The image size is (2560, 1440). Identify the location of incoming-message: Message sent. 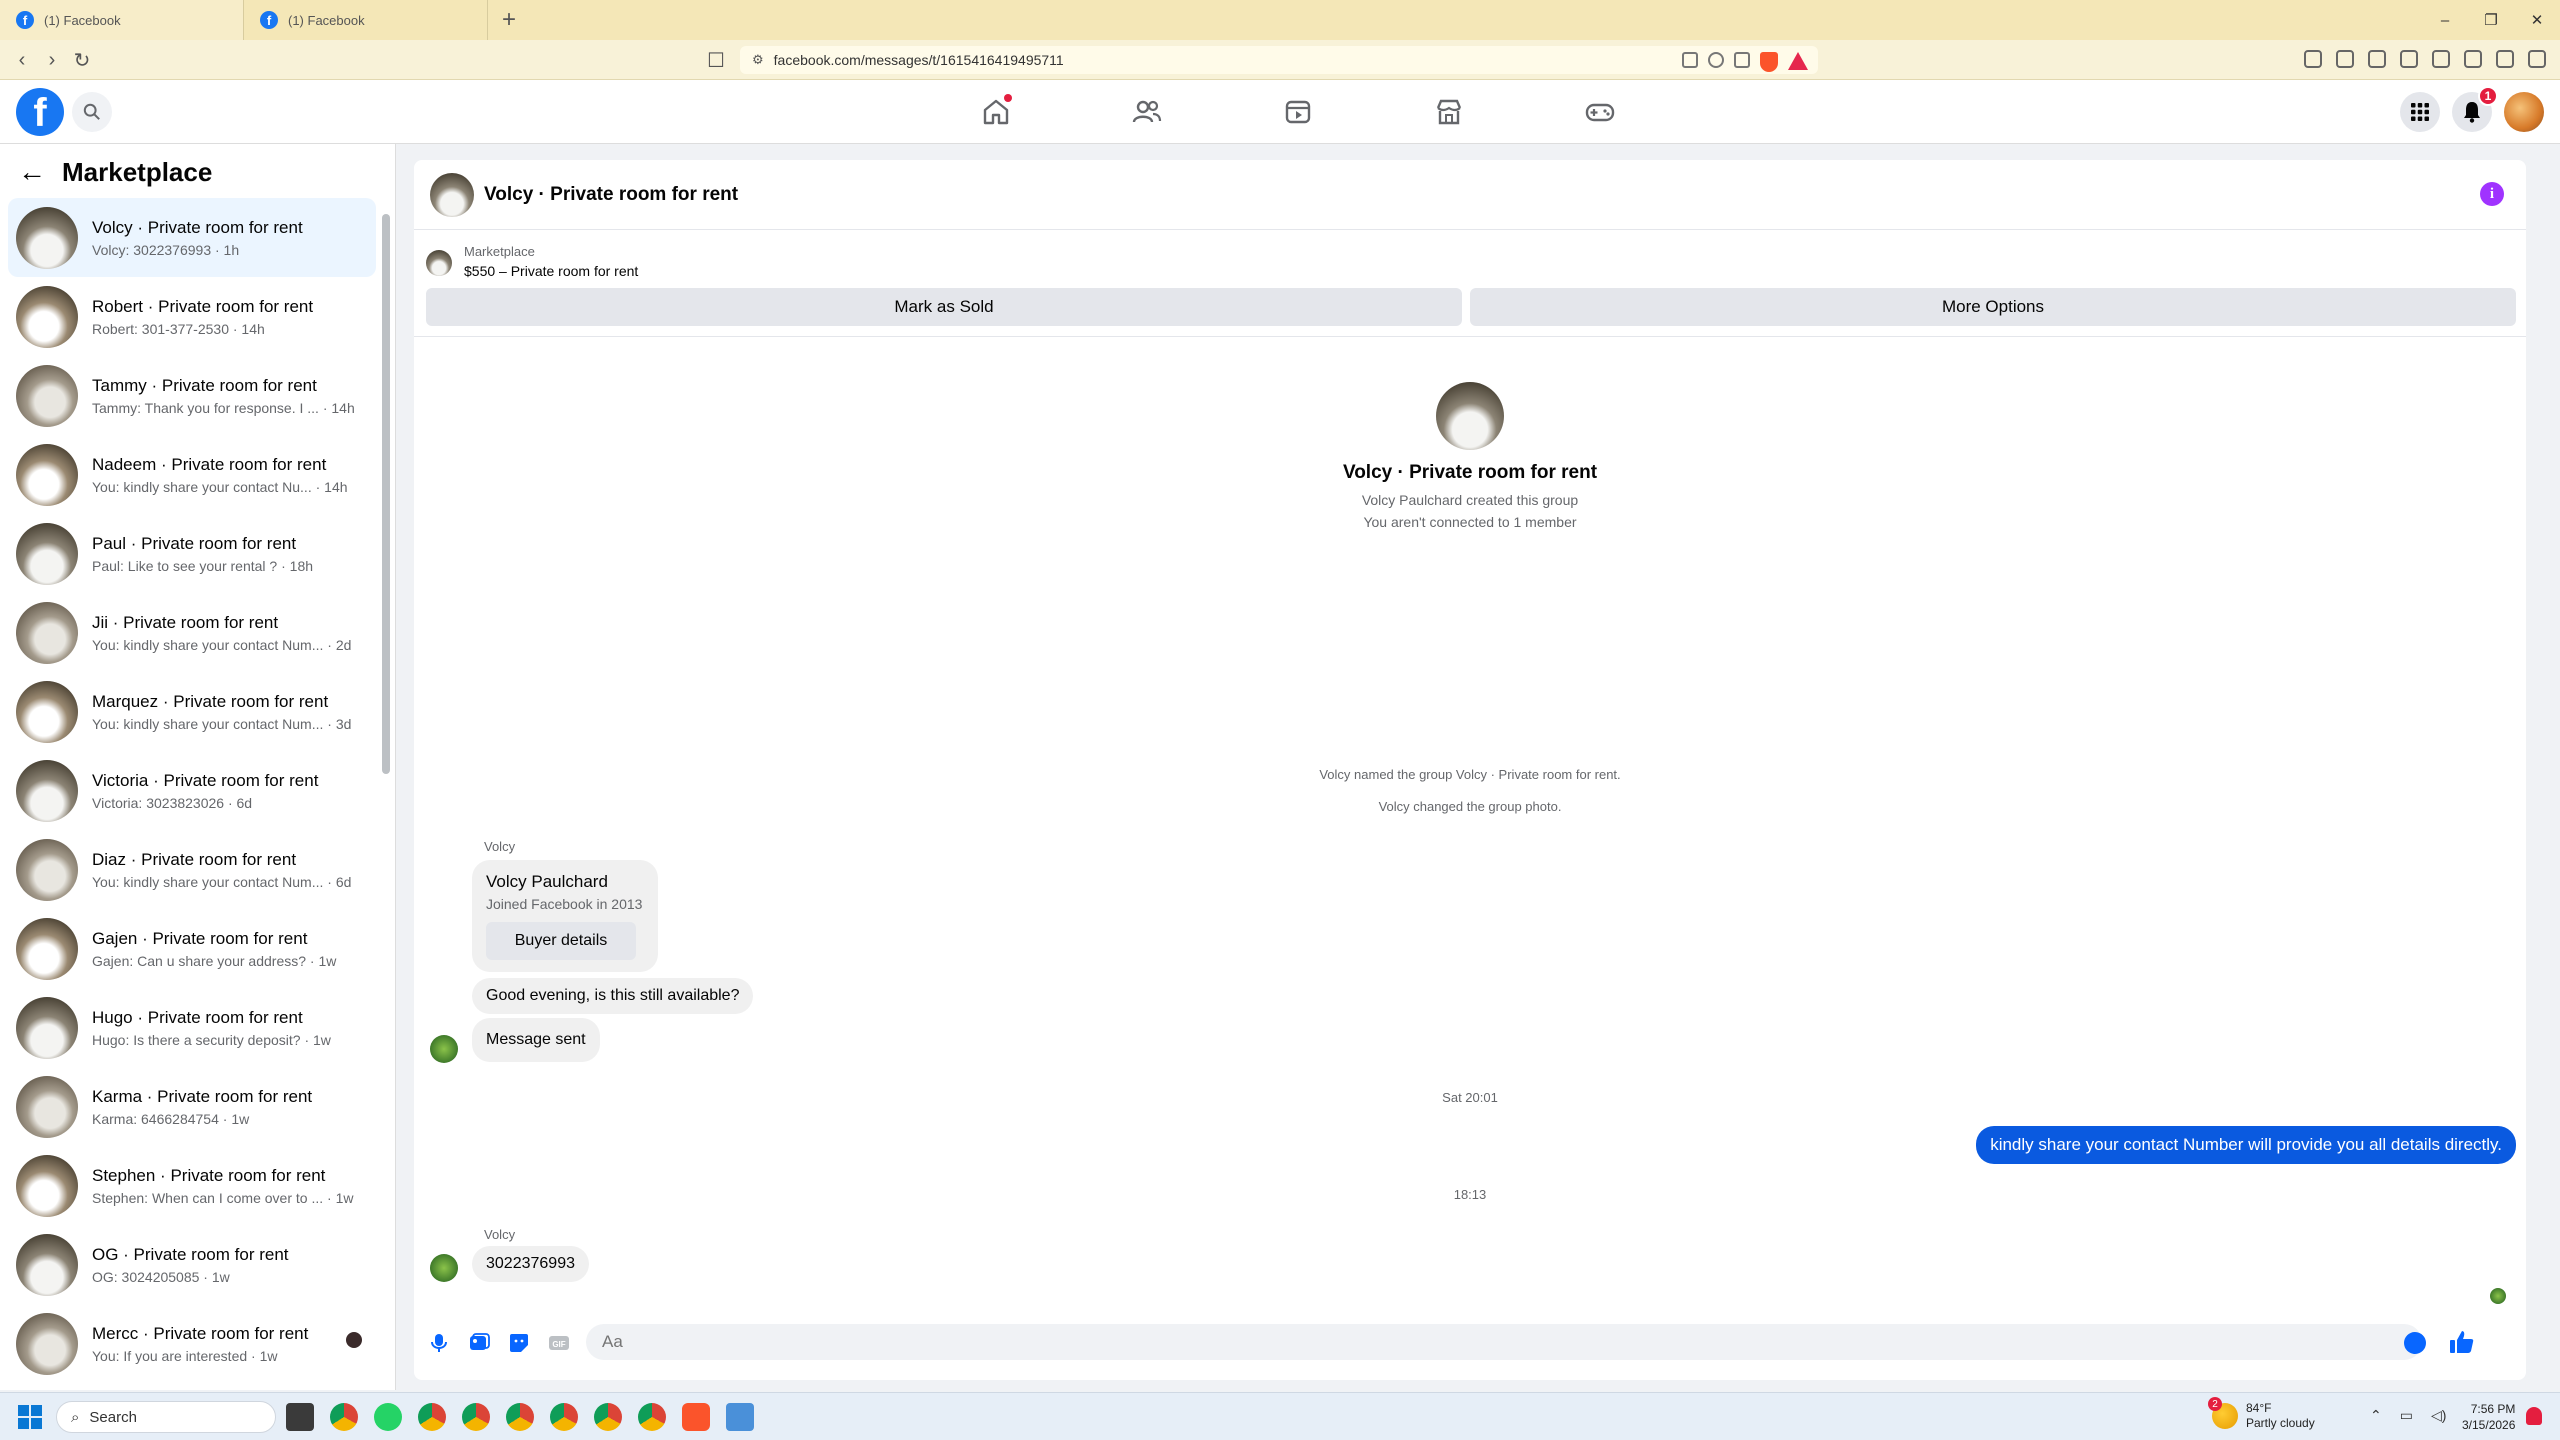
(536, 1040).